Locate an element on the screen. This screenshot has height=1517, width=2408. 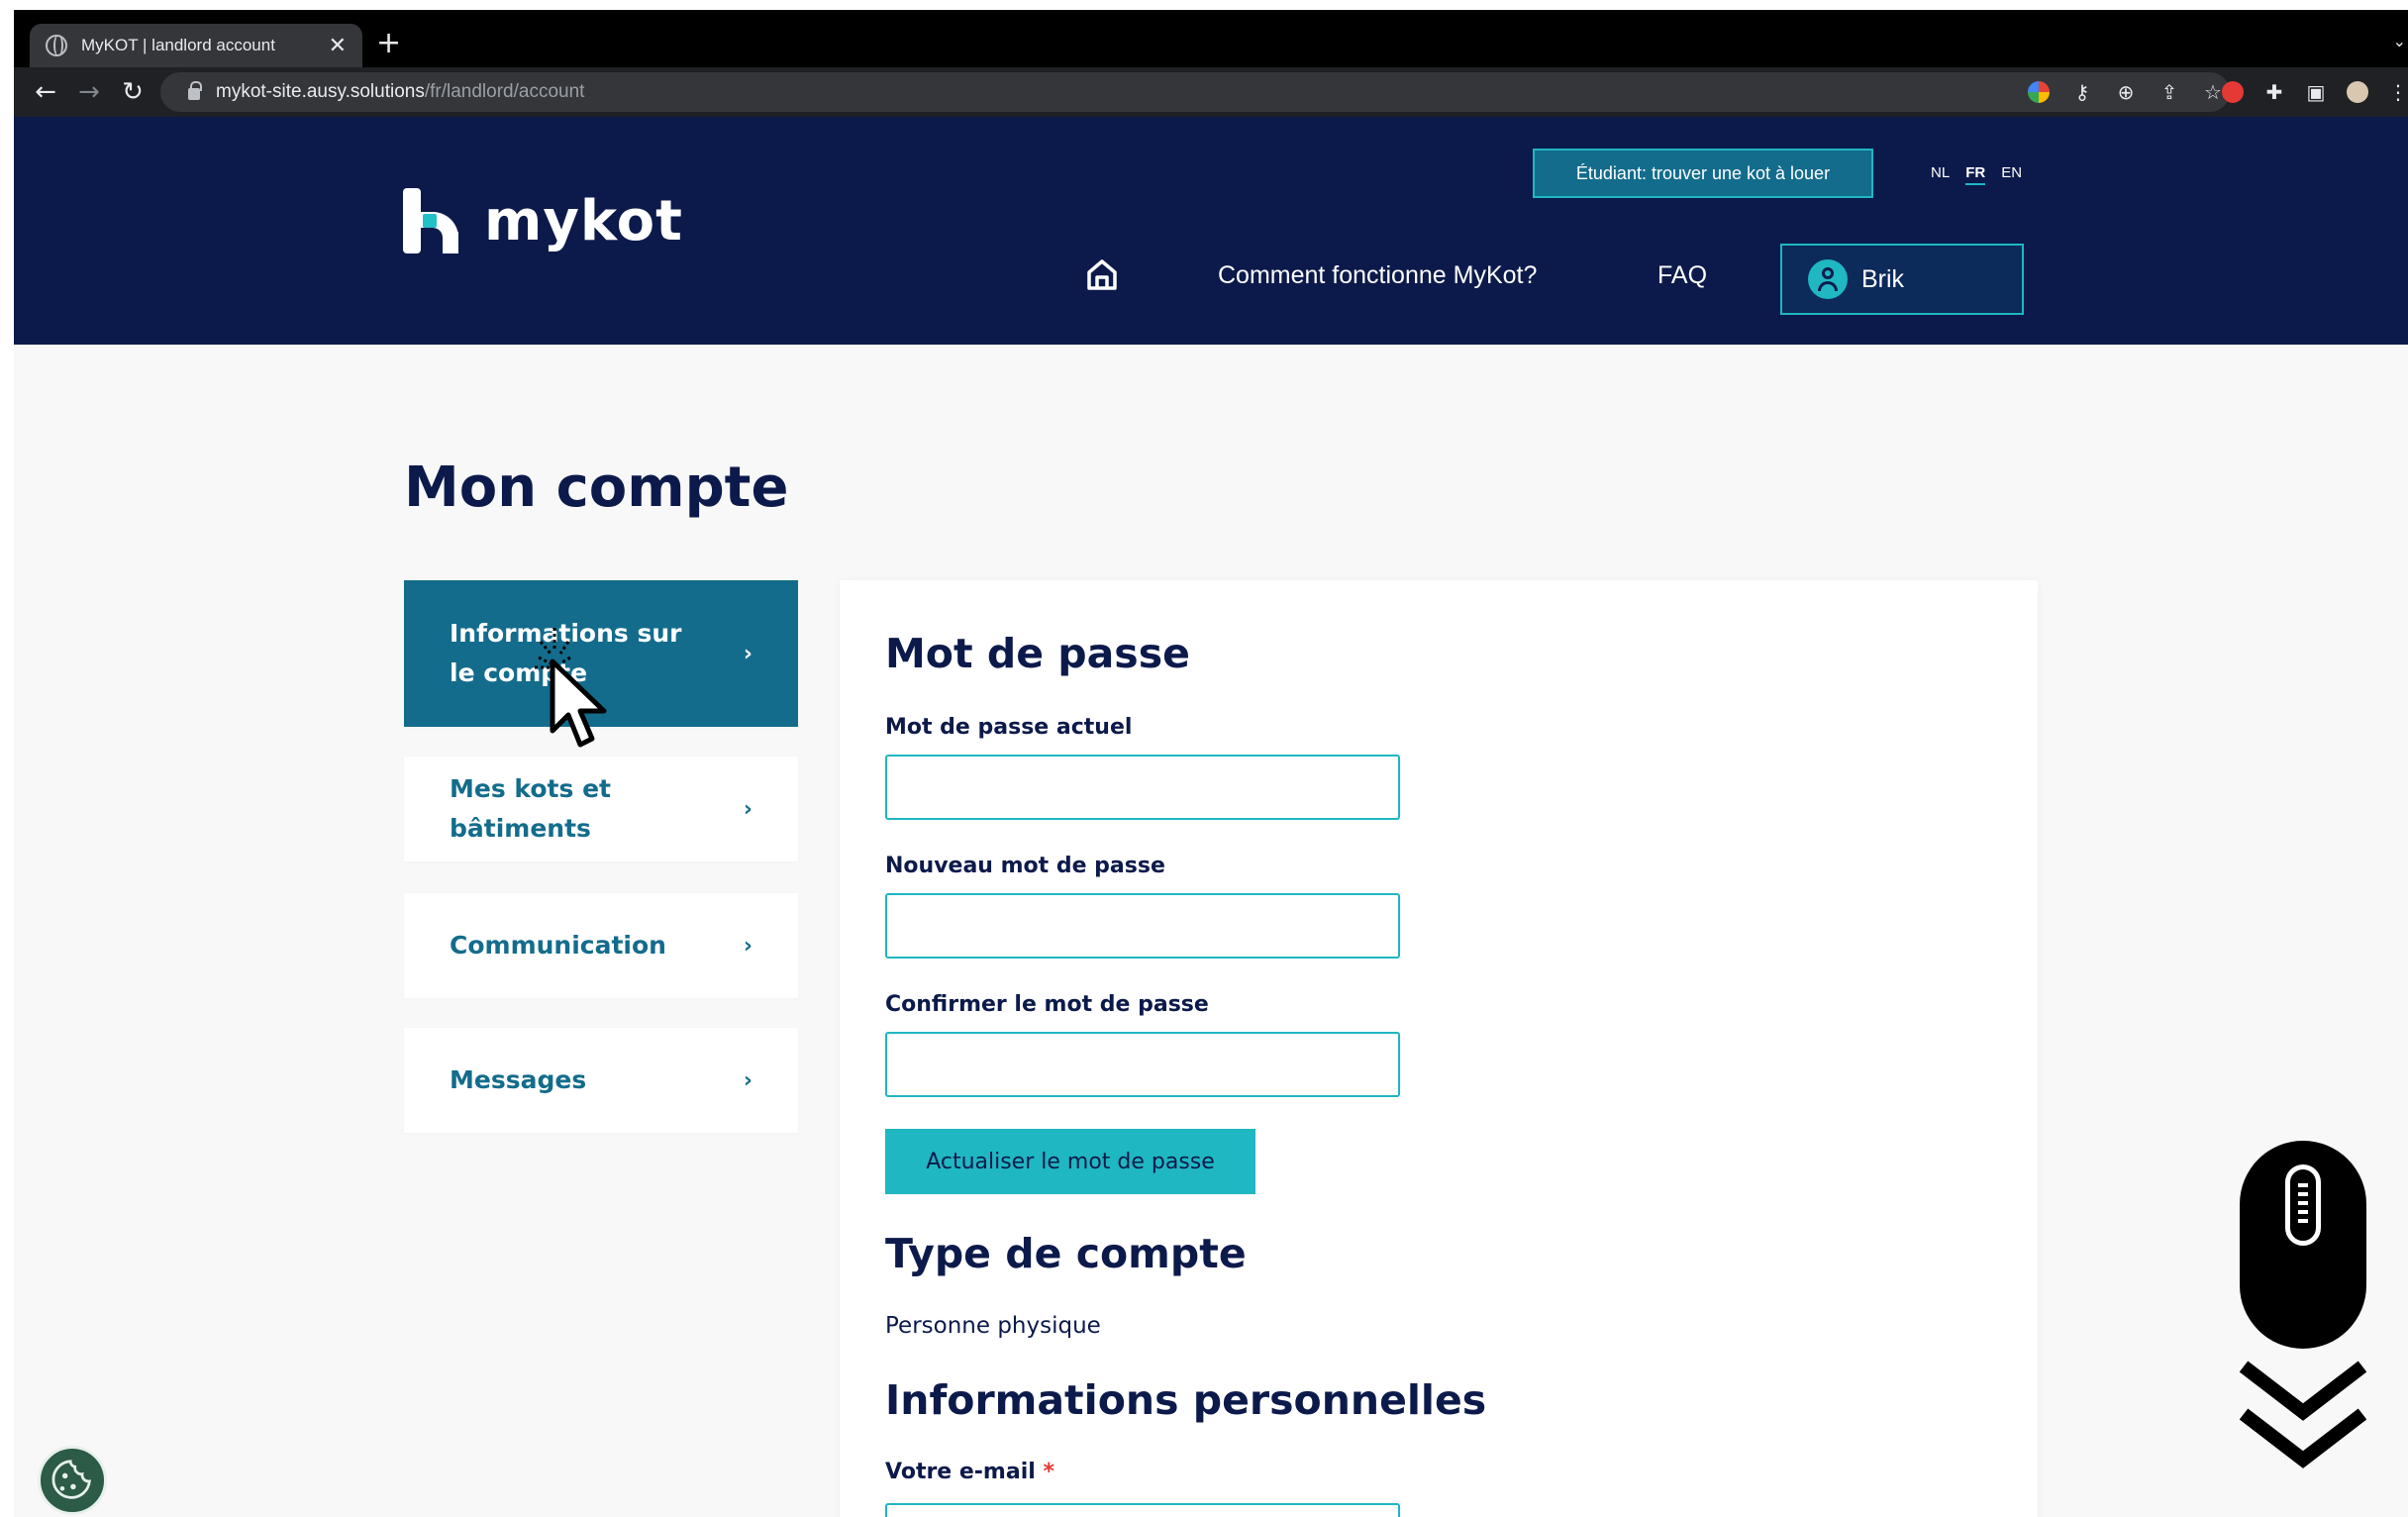
email-label-text: Votre e-mail is located at coordinates (960, 1472).